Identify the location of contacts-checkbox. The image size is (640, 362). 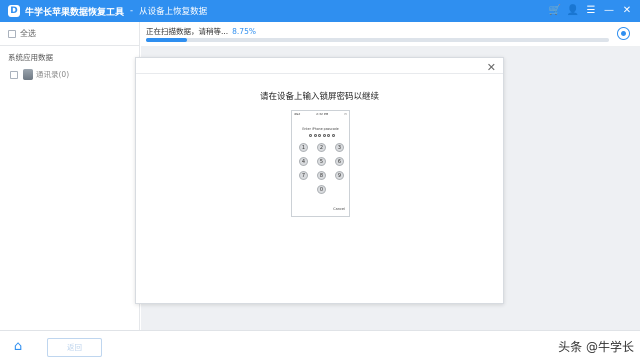
(14, 74).